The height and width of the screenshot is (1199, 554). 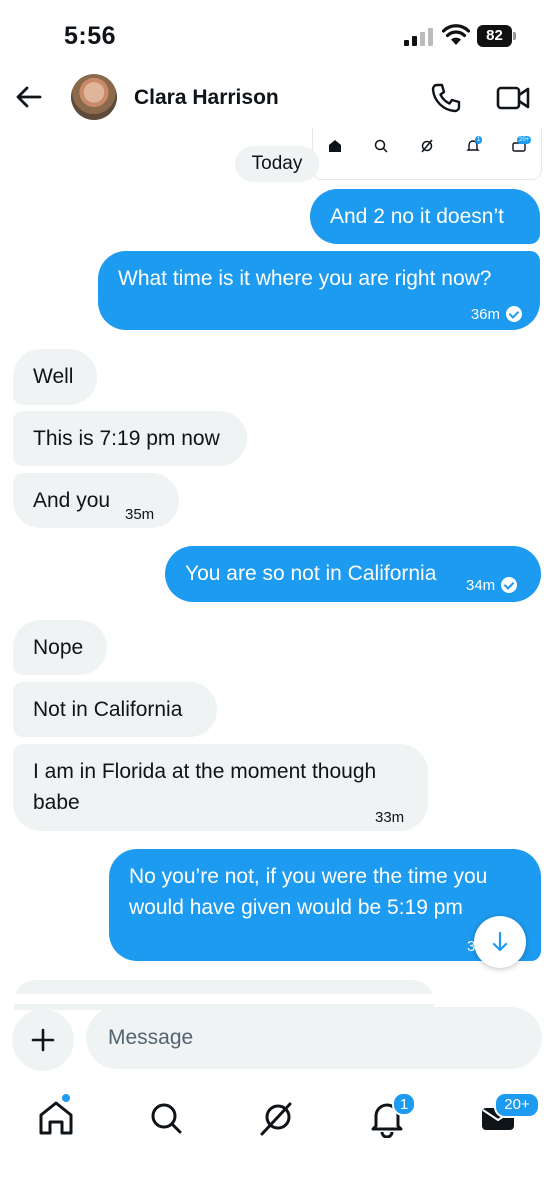 I want to click on message-text: And you, so click(x=72, y=500).